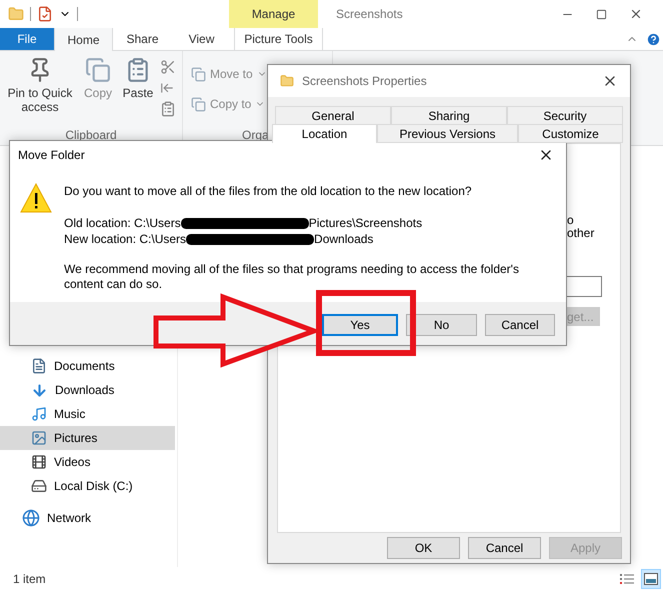 Image resolution: width=663 pixels, height=590 pixels. Describe the element at coordinates (52, 155) in the screenshot. I see `dialog-title: Move Folder` at that location.